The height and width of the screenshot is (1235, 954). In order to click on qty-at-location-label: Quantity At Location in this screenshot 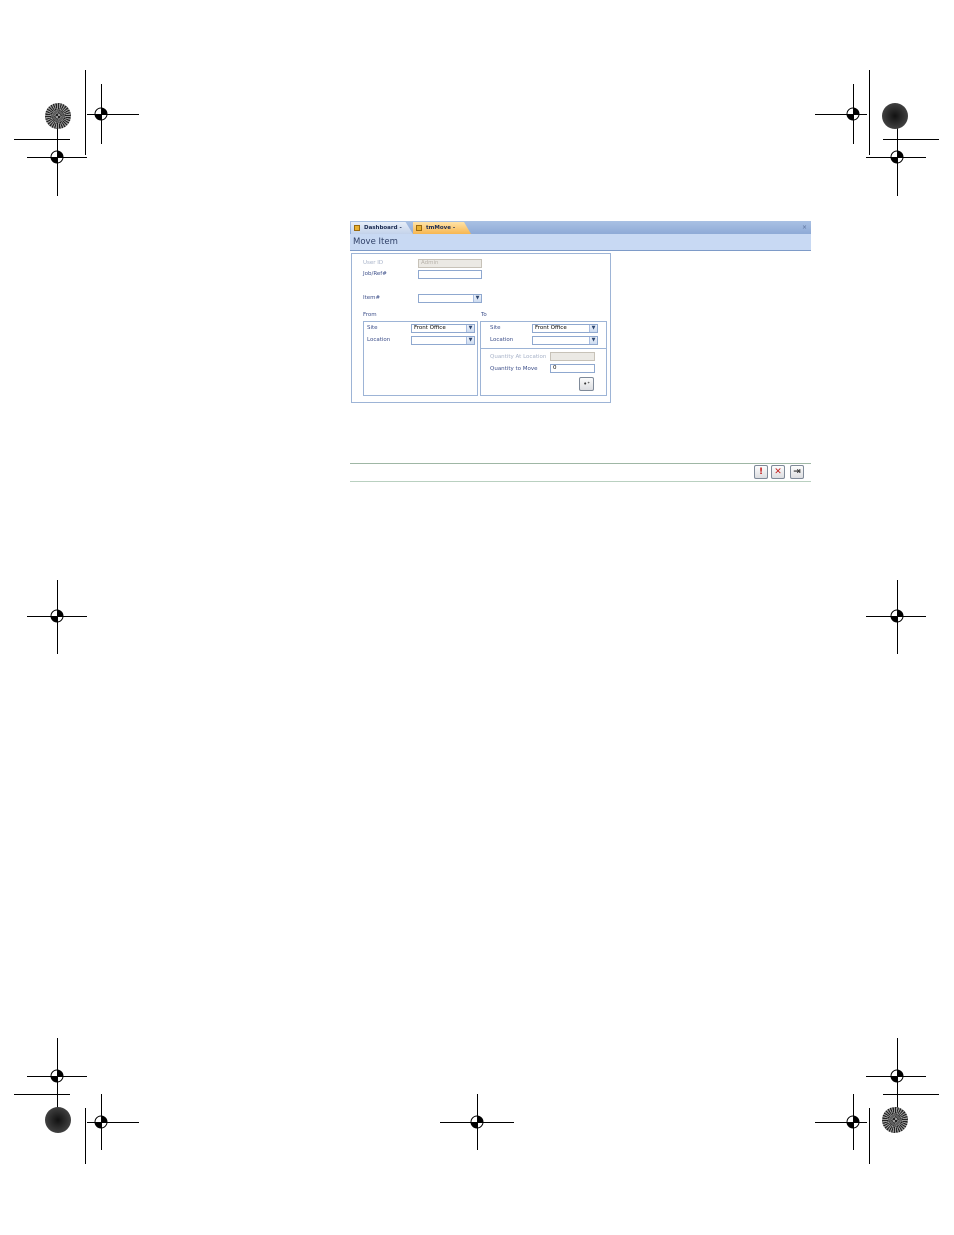, I will do `click(518, 357)`.